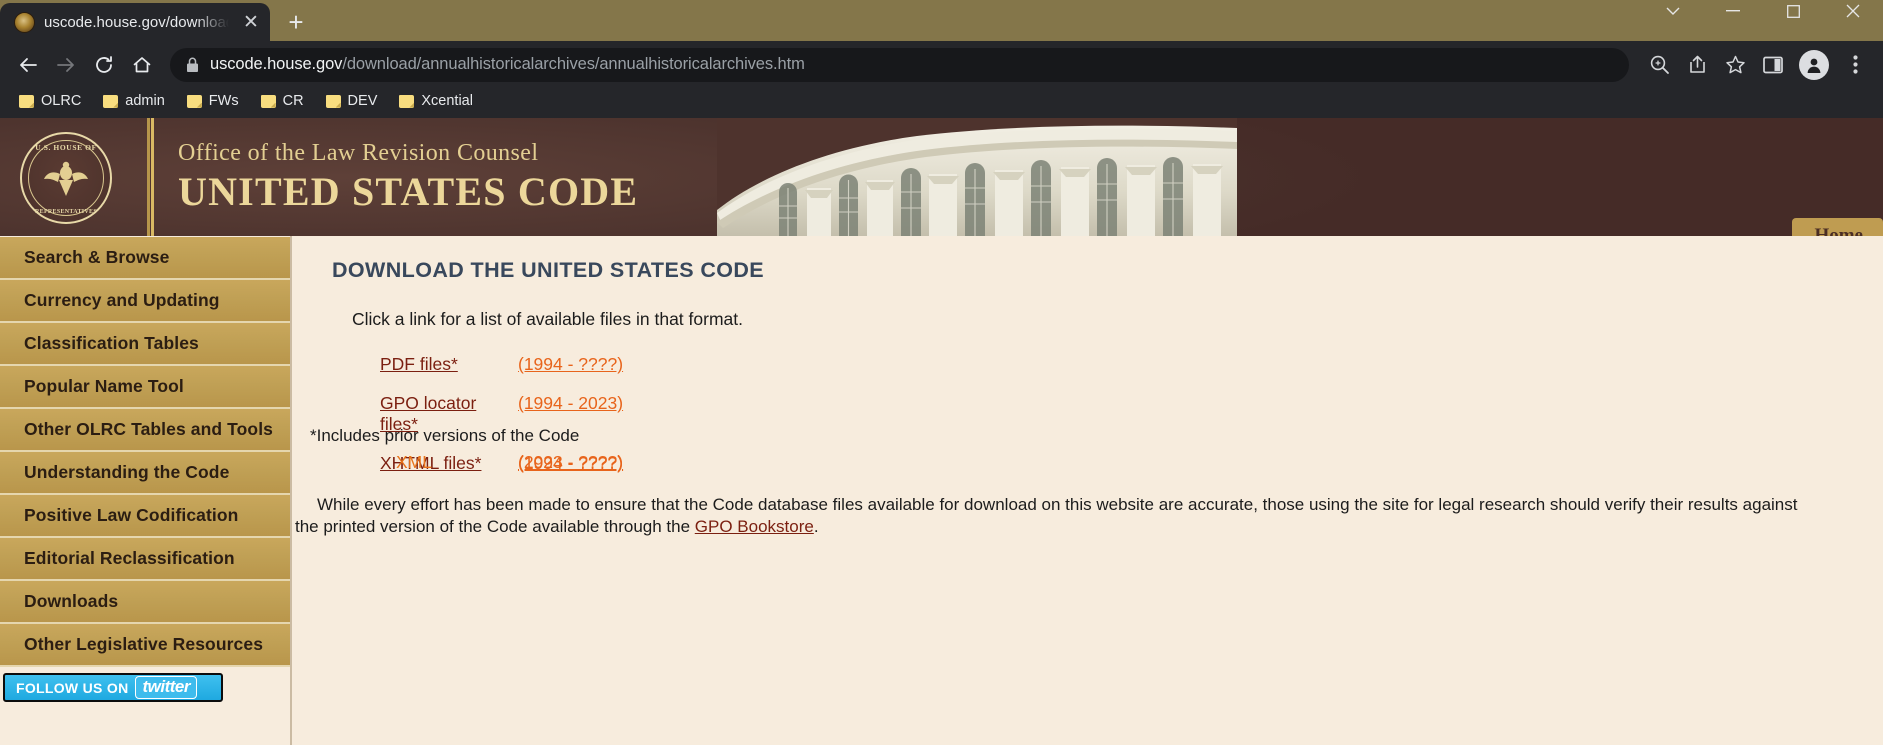 This screenshot has height=745, width=1883. What do you see at coordinates (145, 301) in the screenshot?
I see `sidebar-item-currency-updating: Currency and Updating` at bounding box center [145, 301].